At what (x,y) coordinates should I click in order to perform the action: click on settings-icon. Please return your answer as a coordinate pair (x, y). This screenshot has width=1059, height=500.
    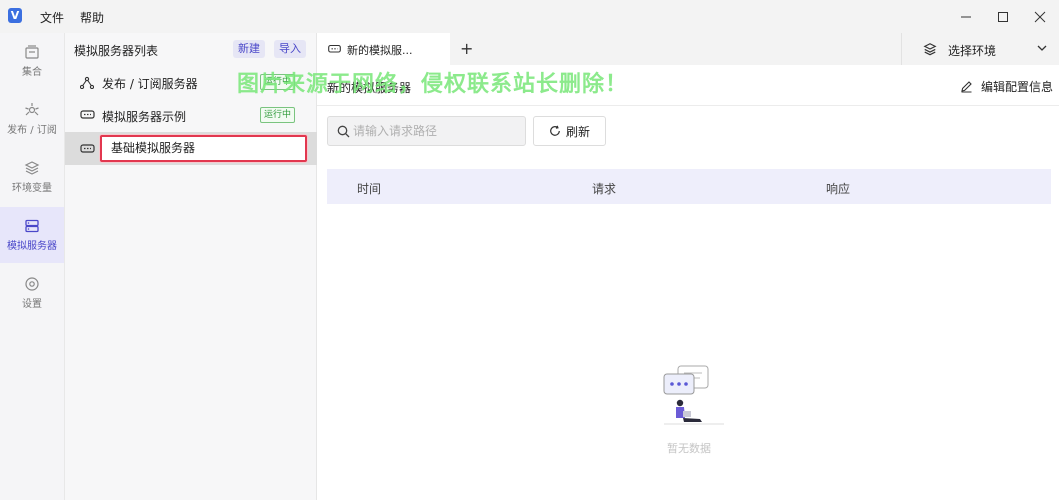
    Looking at the image, I should click on (32, 284).